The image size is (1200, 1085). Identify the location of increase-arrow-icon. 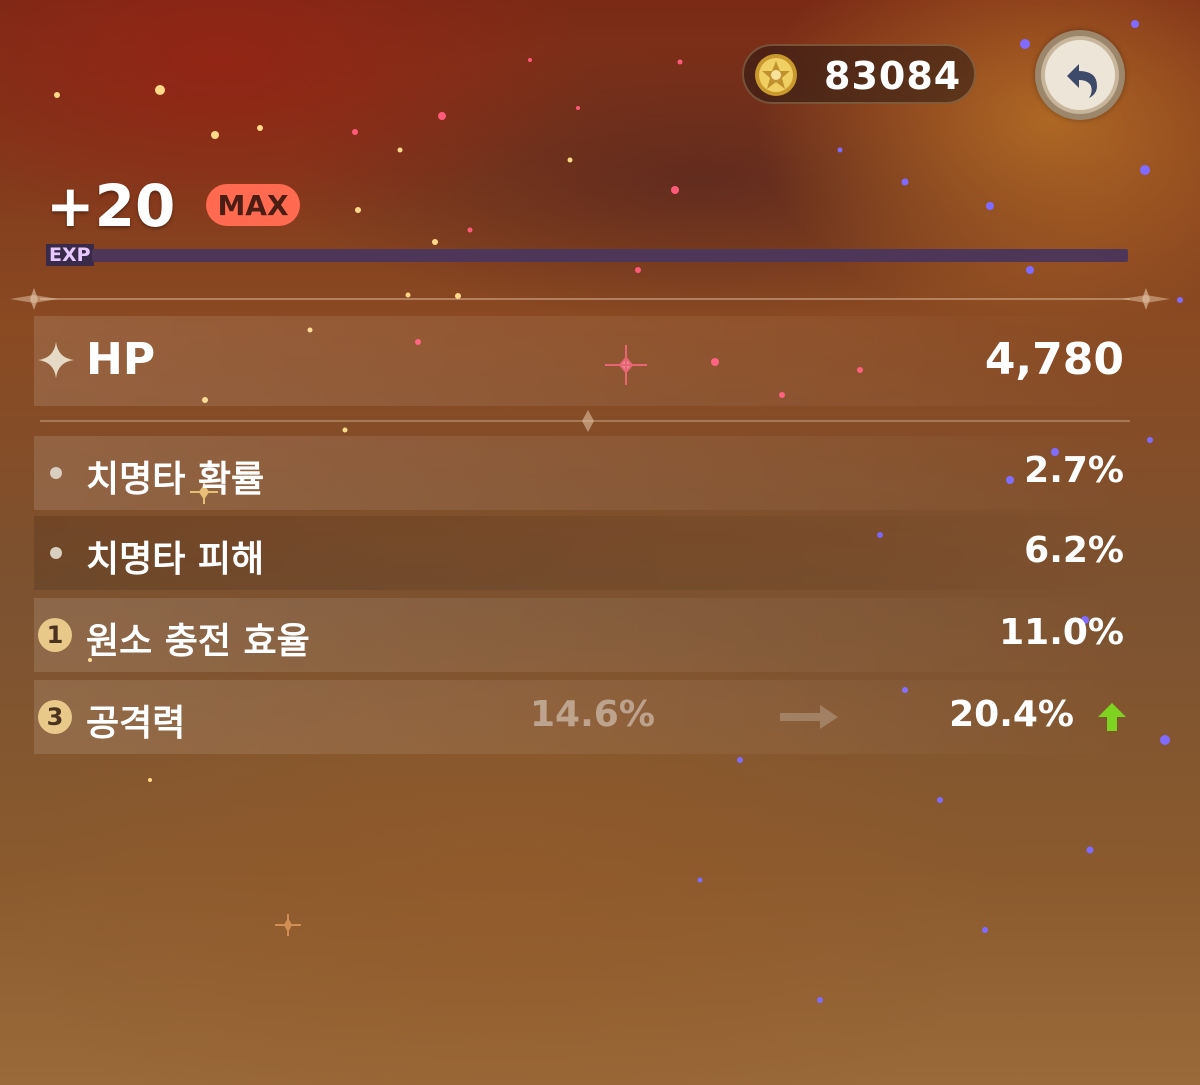
(1112, 717).